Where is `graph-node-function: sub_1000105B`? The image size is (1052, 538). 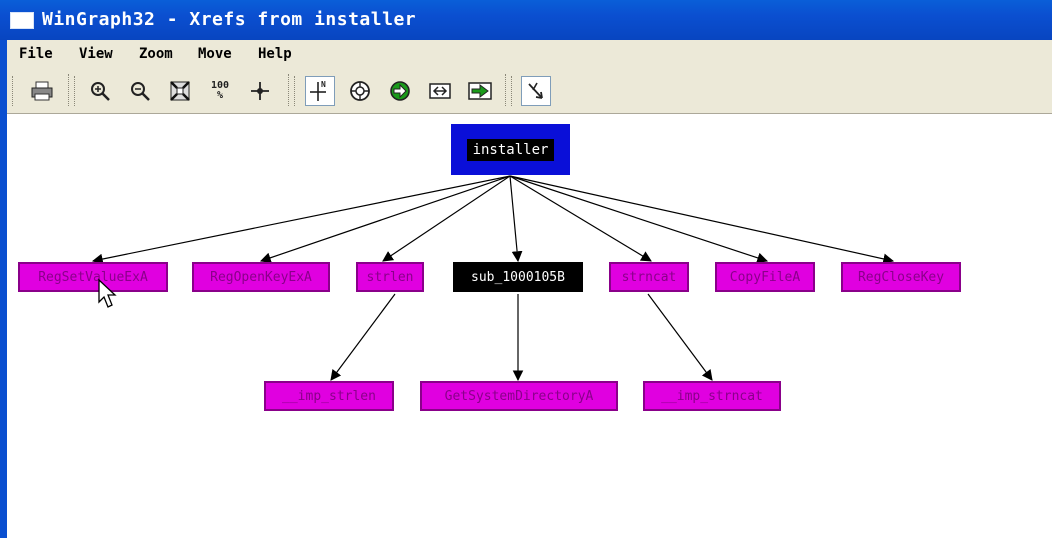 graph-node-function: sub_1000105B is located at coordinates (518, 277).